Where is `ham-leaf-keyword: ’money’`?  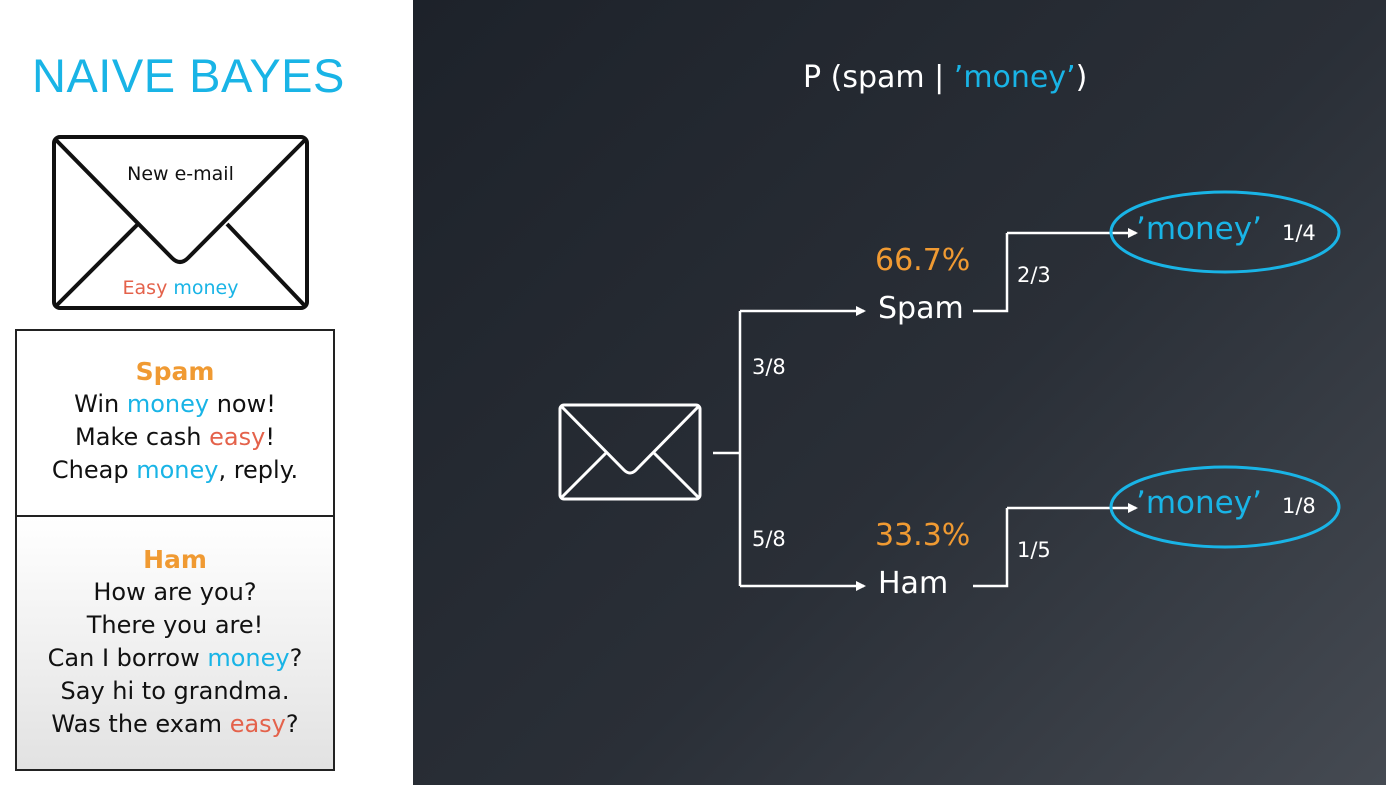
ham-leaf-keyword: ’money’ is located at coordinates (1199, 503).